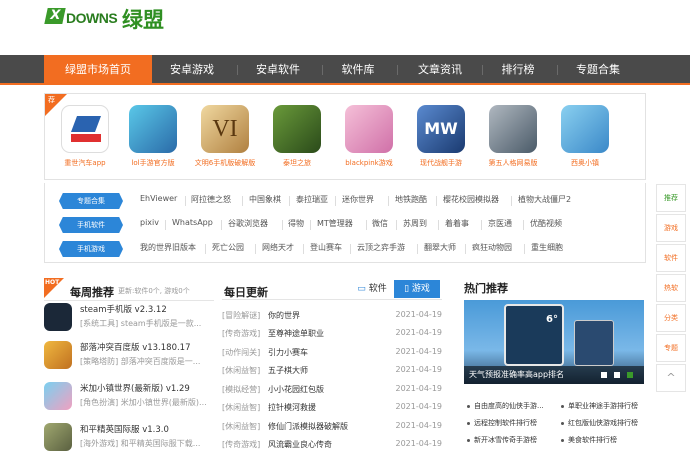  I want to click on app-card: MW 现代战舰手游, so click(441, 136).